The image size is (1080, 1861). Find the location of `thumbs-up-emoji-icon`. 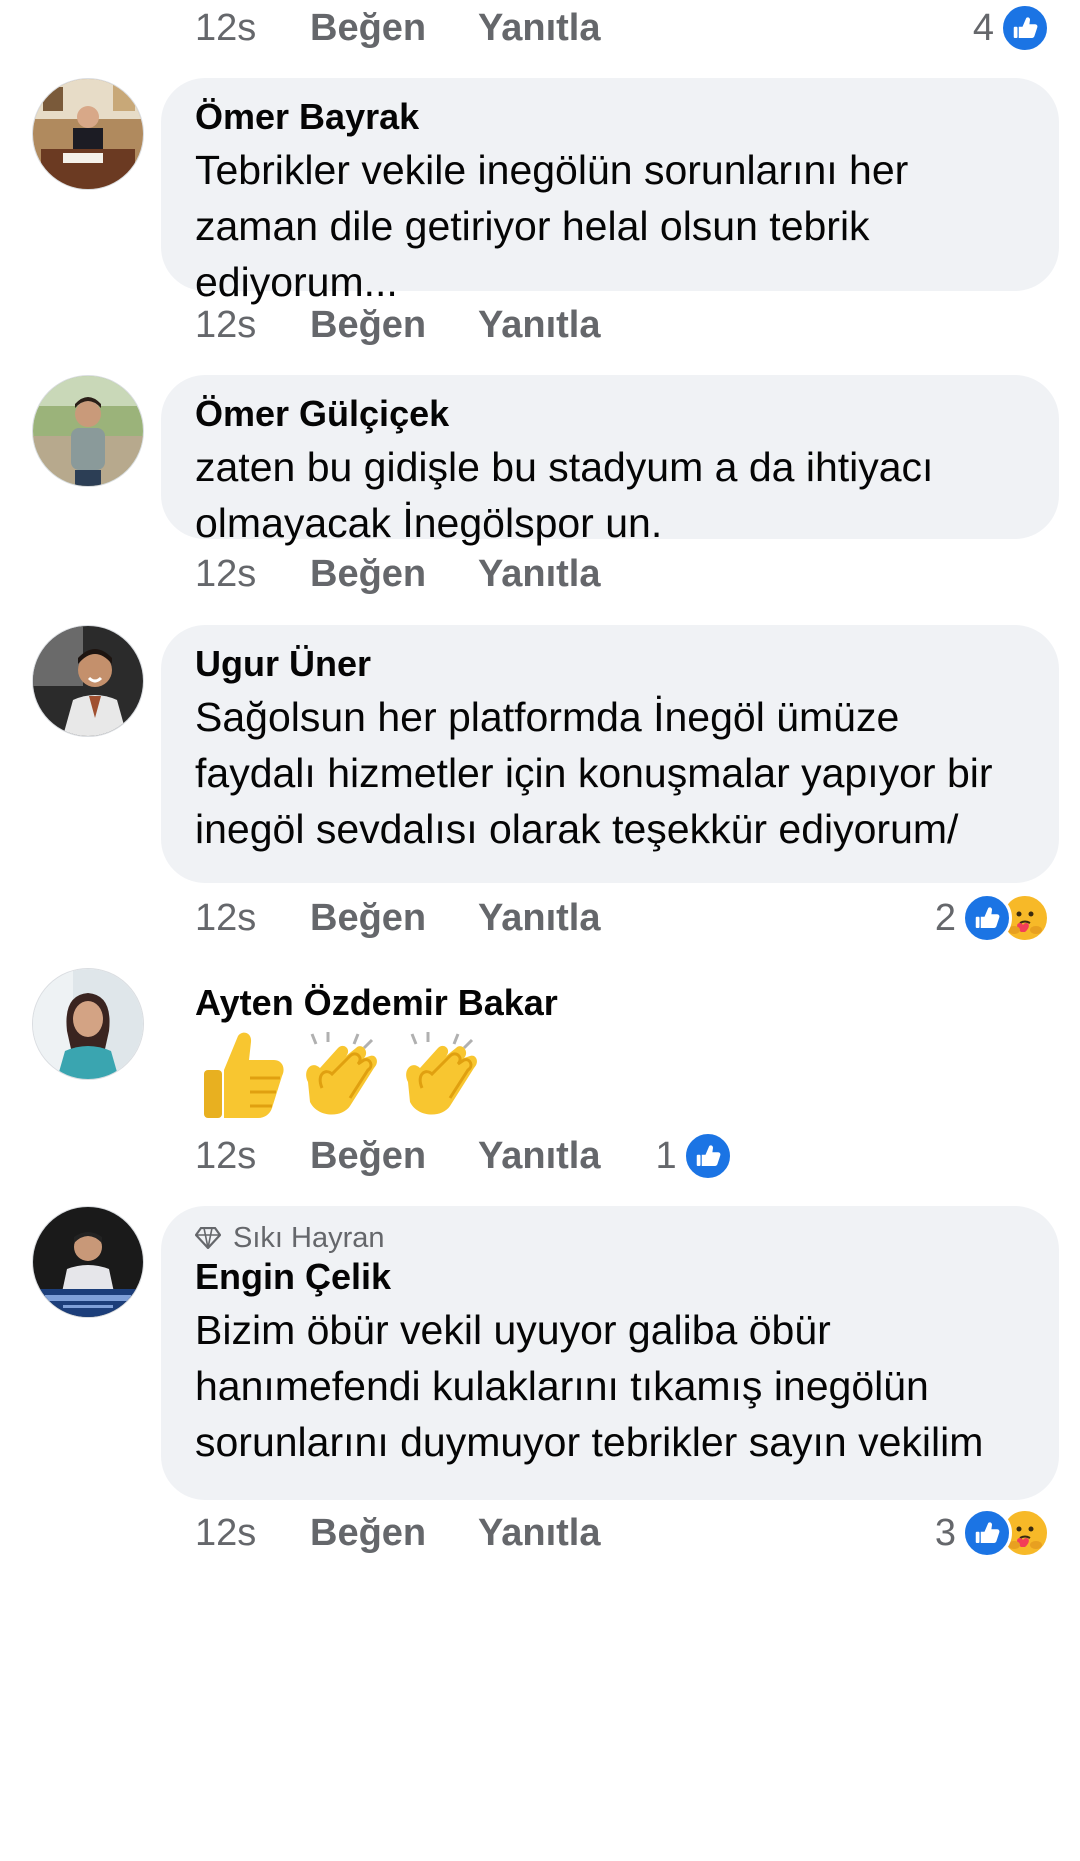

thumbs-up-emoji-icon is located at coordinates (244, 1075).